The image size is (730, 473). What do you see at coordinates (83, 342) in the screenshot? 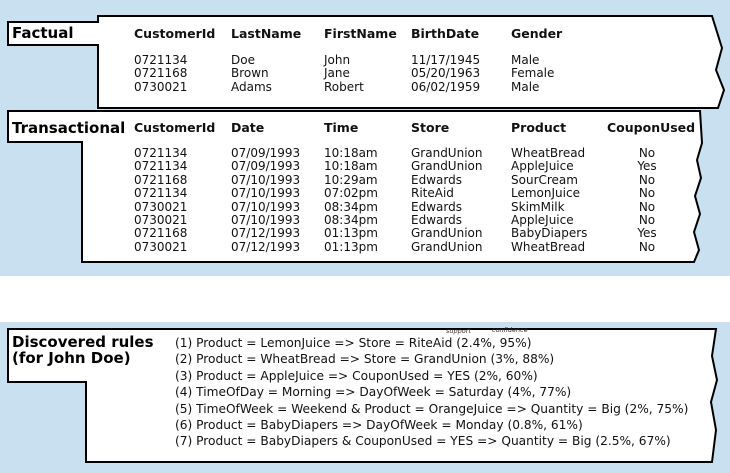
I see `rules-title-line-1: Discovered rules` at bounding box center [83, 342].